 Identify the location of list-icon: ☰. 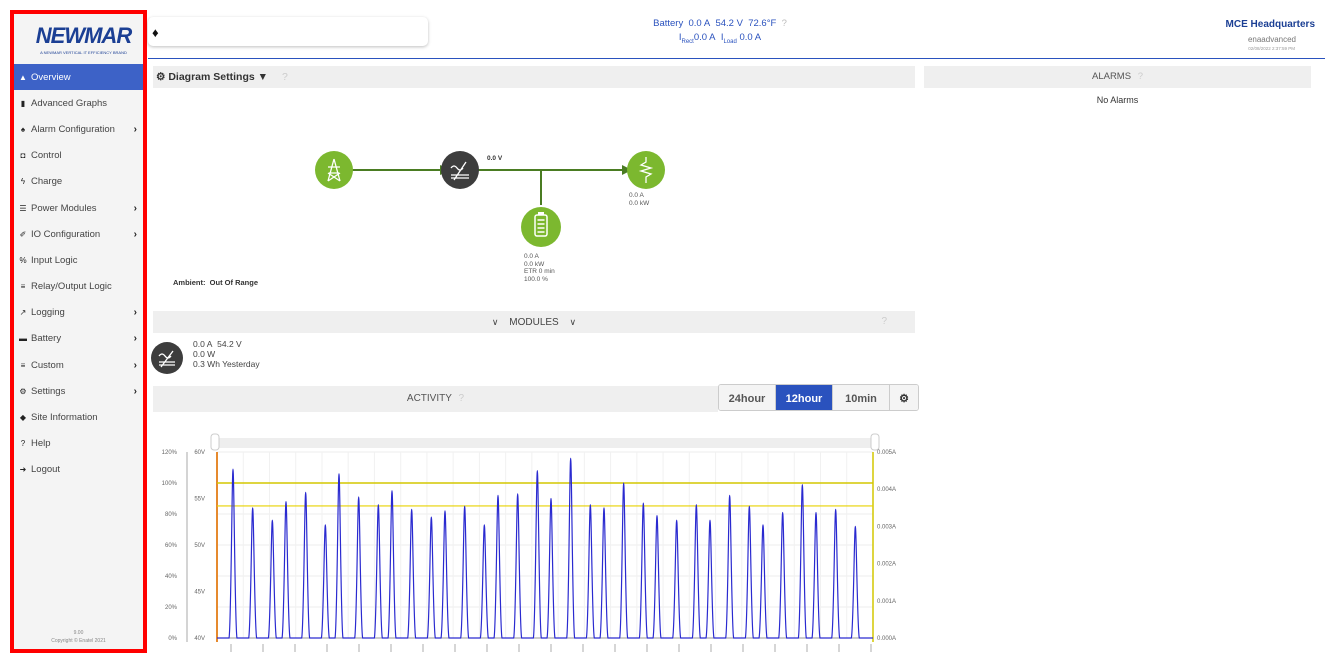
(23, 208).